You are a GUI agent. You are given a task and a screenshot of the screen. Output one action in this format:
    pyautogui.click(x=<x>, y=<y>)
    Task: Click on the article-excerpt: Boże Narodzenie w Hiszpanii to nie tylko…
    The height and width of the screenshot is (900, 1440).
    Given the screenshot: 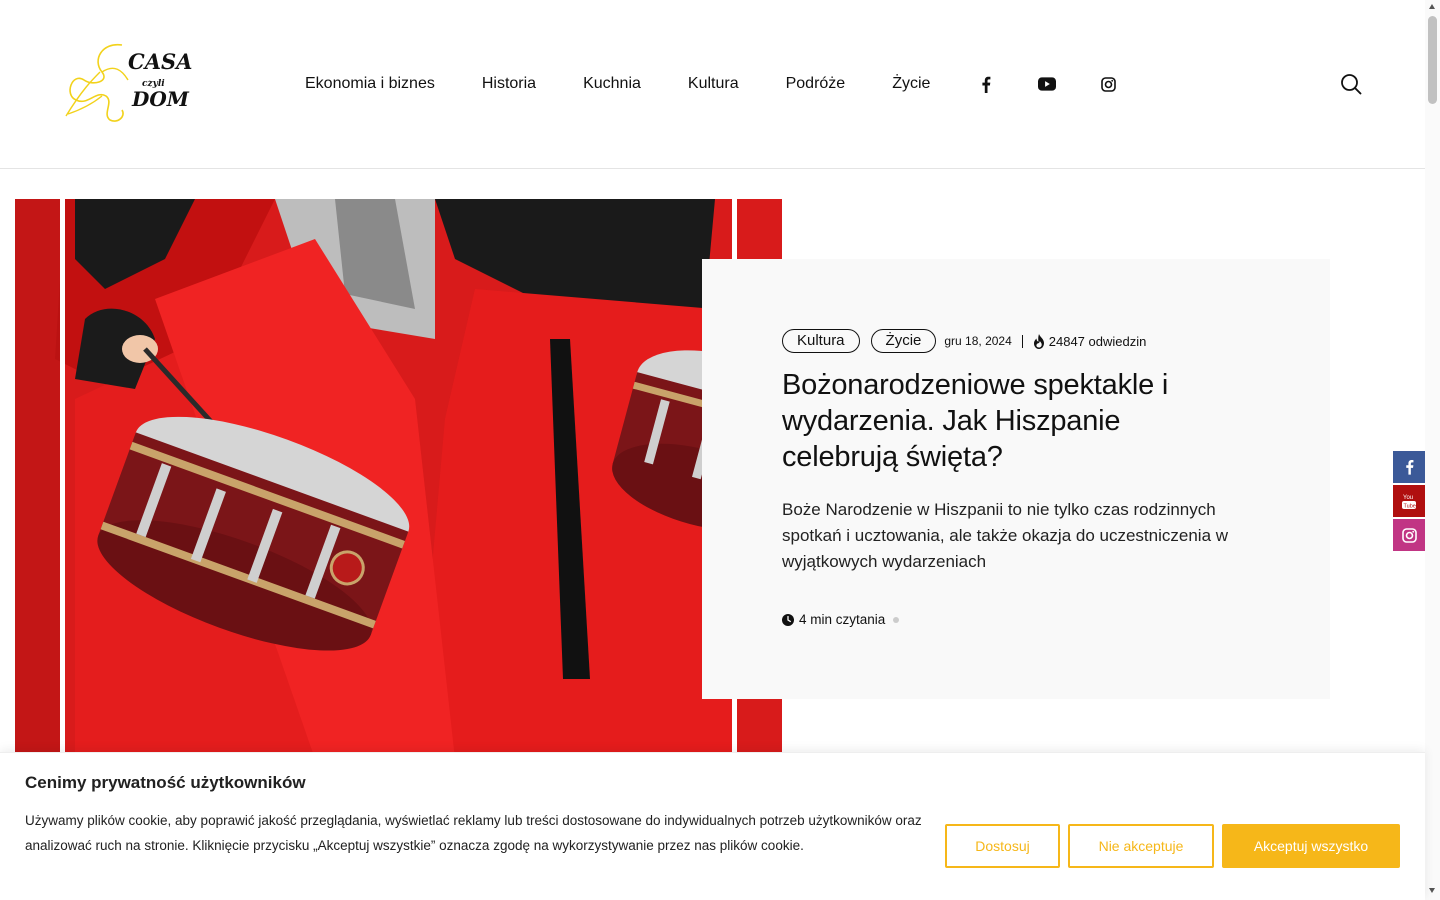 What is the action you would take?
    pyautogui.click(x=1005, y=535)
    